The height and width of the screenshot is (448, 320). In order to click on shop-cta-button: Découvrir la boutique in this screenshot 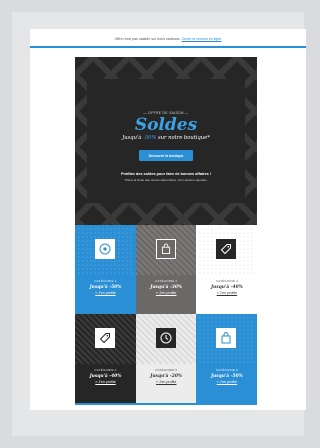, I will do `click(166, 155)`.